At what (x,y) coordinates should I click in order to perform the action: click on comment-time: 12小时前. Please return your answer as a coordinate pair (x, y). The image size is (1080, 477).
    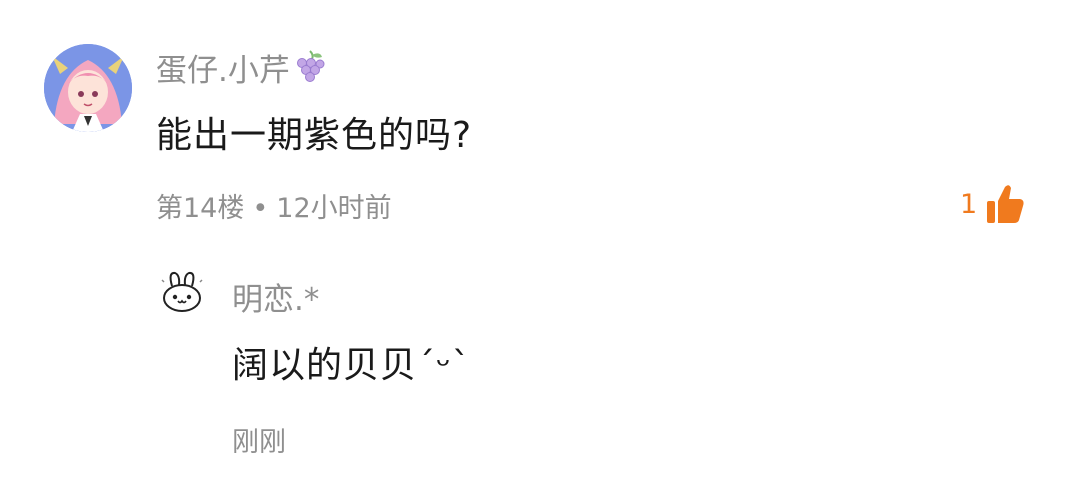
    Looking at the image, I should click on (334, 208).